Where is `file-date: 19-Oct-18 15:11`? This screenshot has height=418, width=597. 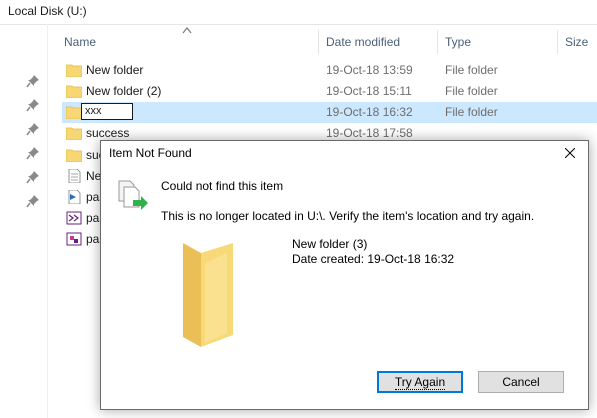 file-date: 19-Oct-18 15:11 is located at coordinates (369, 91).